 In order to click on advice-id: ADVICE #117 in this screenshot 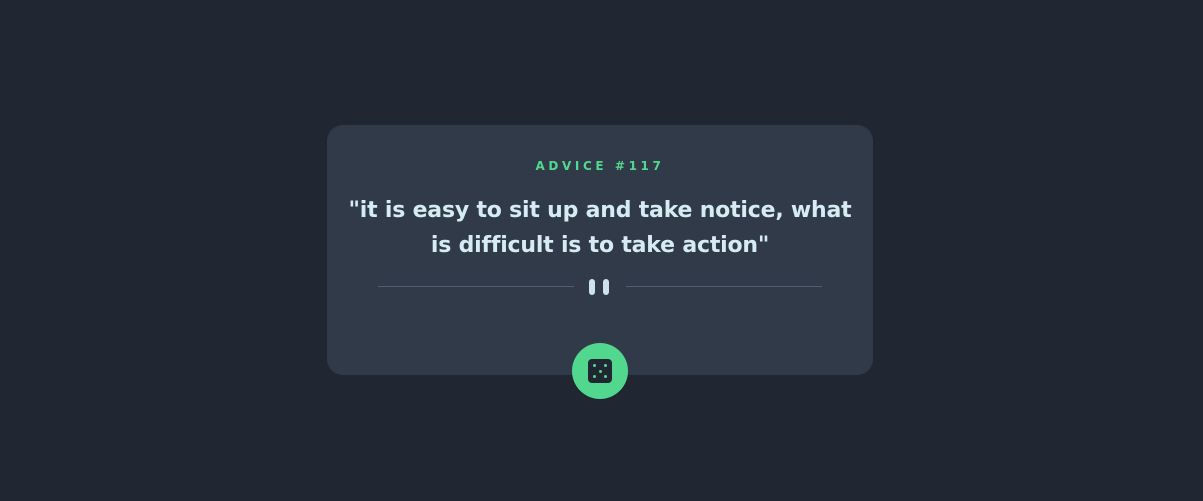, I will do `click(600, 166)`.